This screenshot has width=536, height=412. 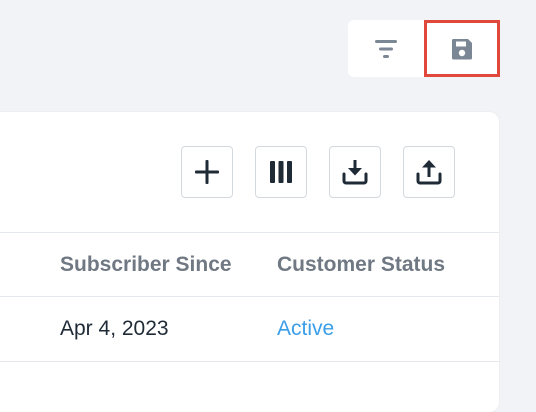 What do you see at coordinates (146, 265) in the screenshot?
I see `column-header-subscriber-since: Subscriber Since` at bounding box center [146, 265].